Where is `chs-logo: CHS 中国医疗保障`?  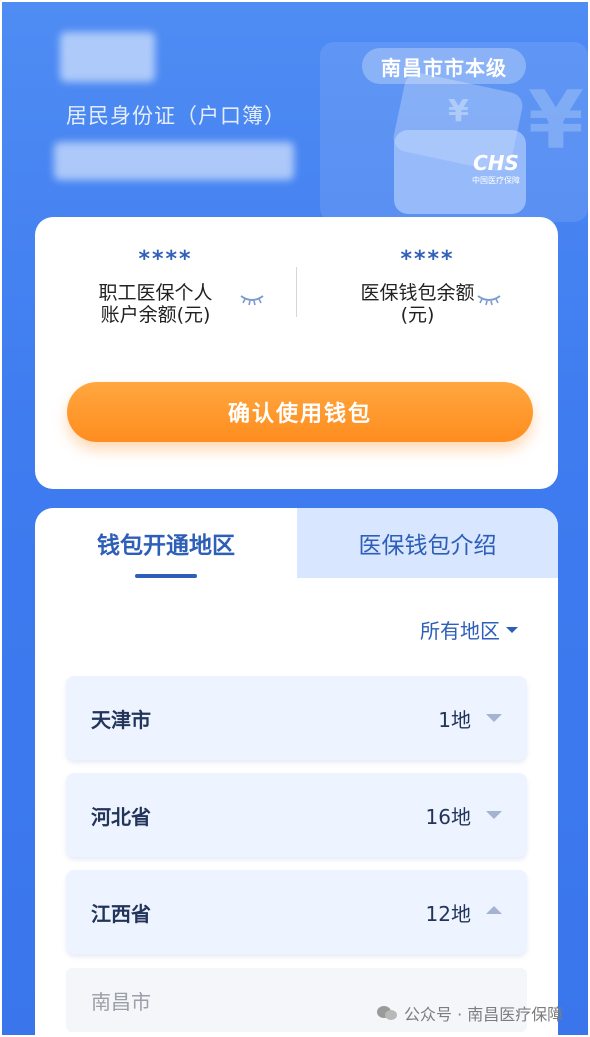 chs-logo: CHS 中国医疗保障 is located at coordinates (496, 168).